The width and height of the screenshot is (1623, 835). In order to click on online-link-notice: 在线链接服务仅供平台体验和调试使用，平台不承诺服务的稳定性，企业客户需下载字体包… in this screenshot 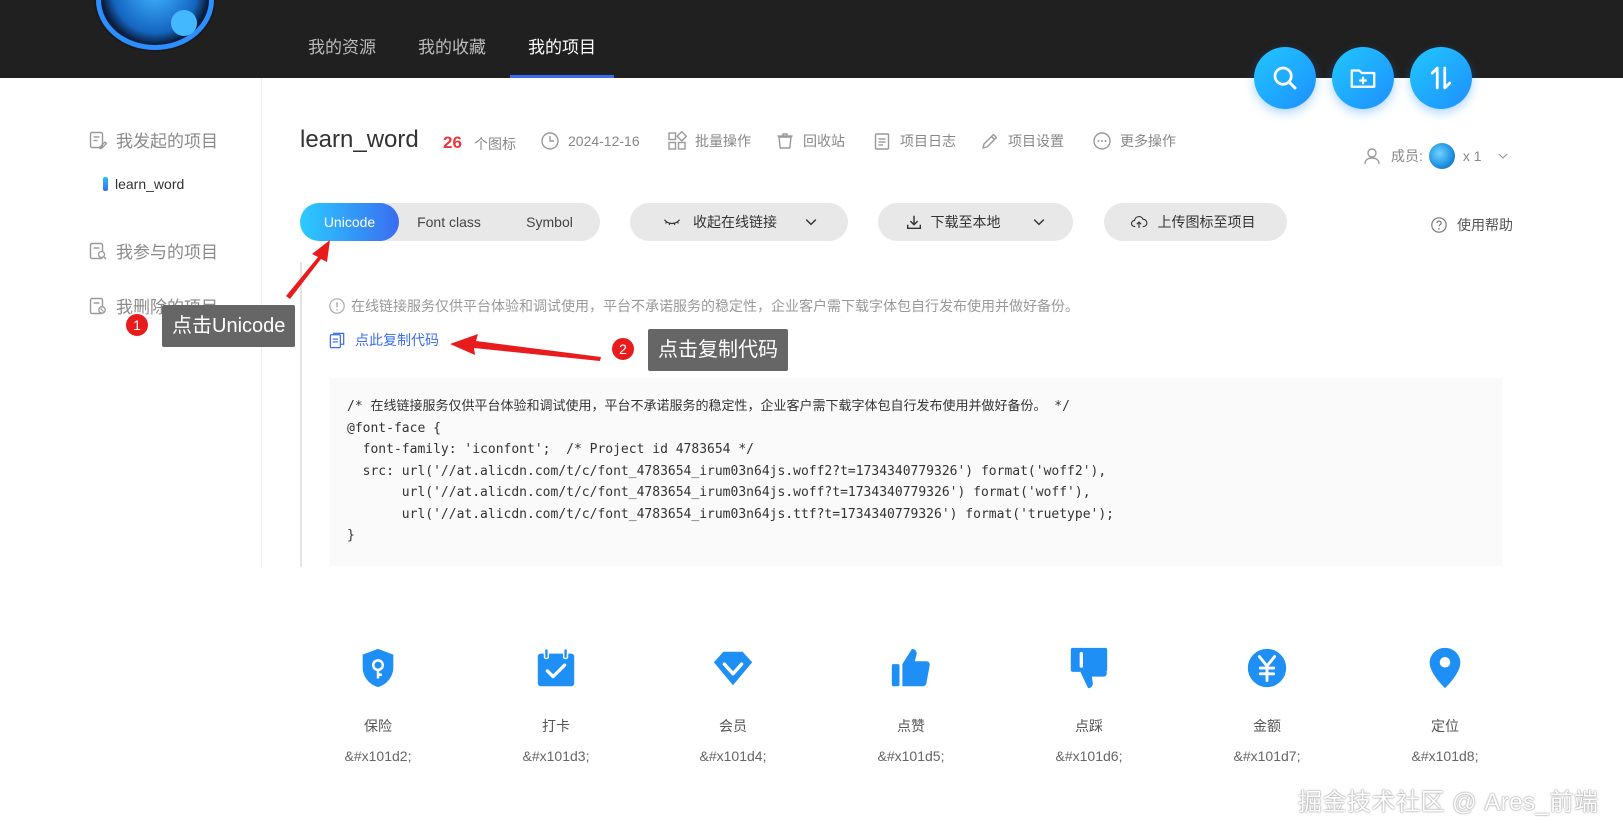, I will do `click(703, 306)`.